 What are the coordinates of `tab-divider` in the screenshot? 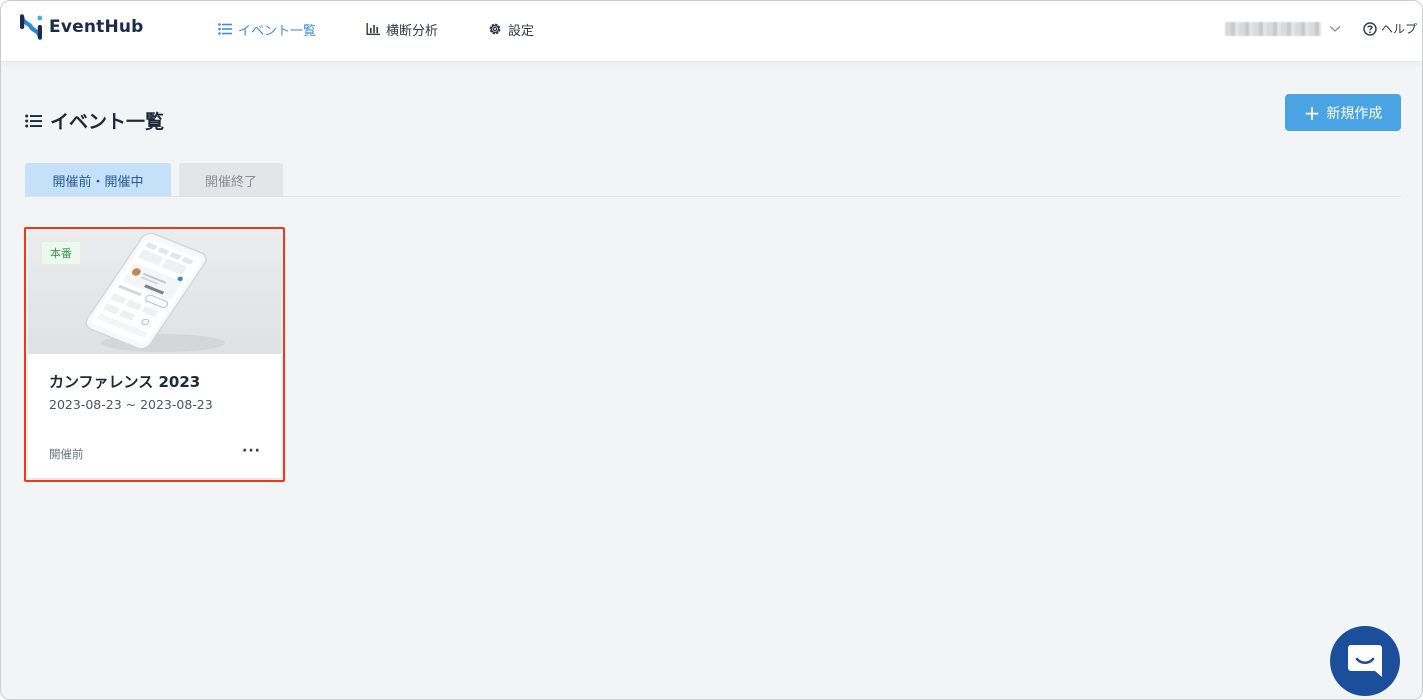 It's located at (713, 196).